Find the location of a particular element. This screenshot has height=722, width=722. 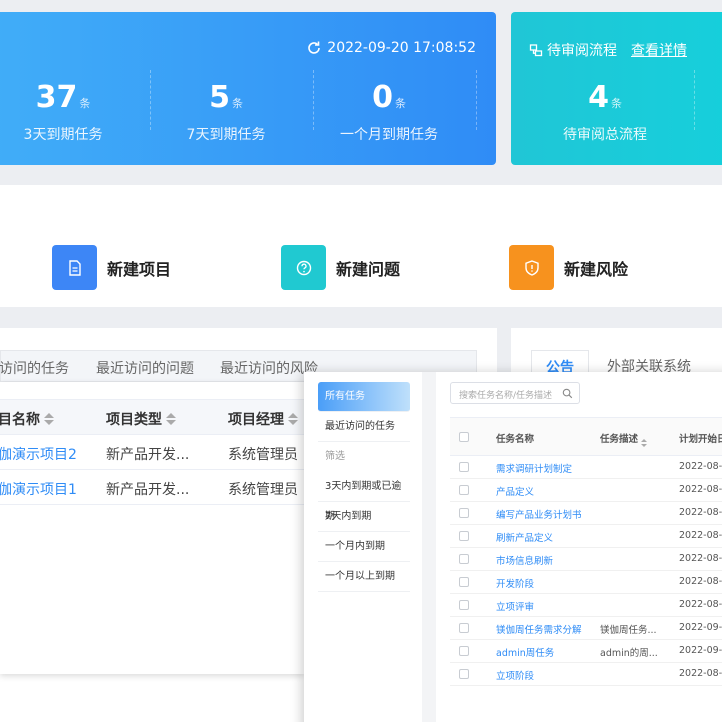

project-manager: 系统管理员 is located at coordinates (263, 490).